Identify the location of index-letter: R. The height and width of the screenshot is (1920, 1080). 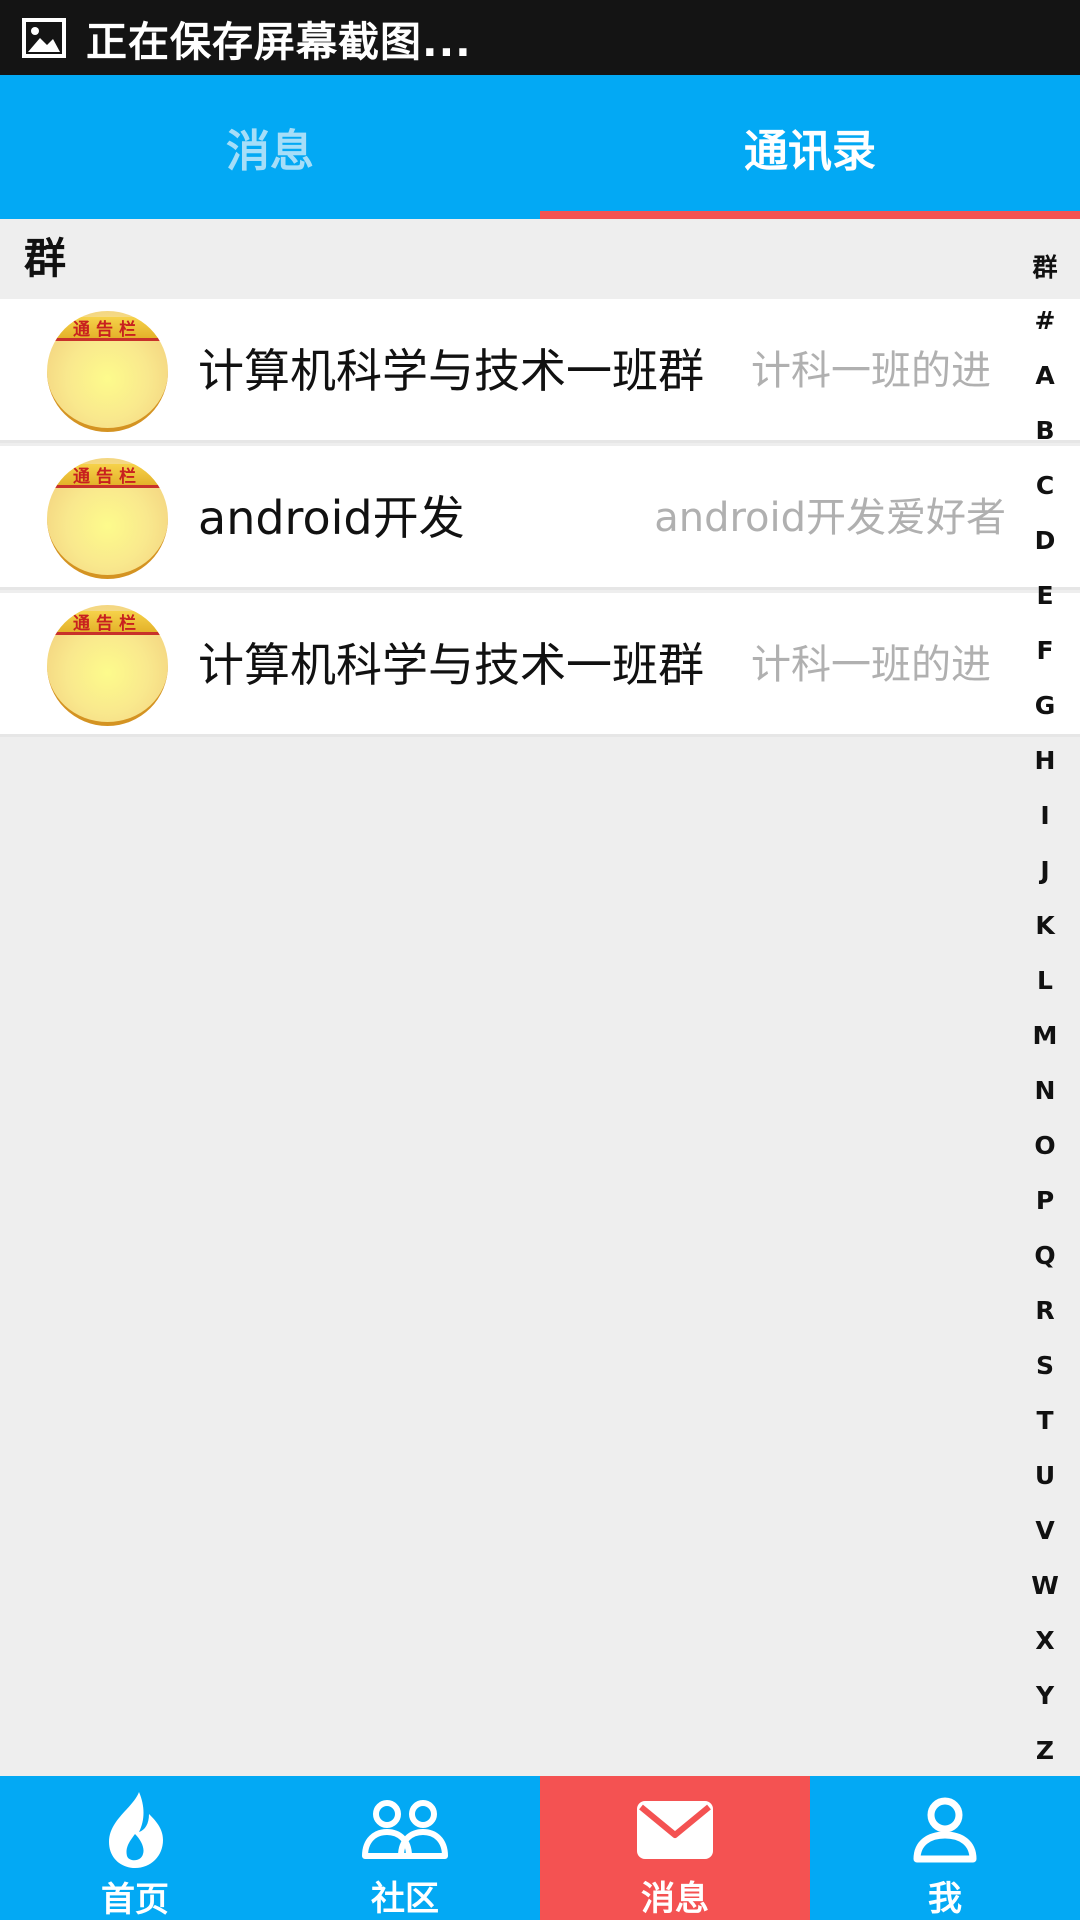
(1045, 1310).